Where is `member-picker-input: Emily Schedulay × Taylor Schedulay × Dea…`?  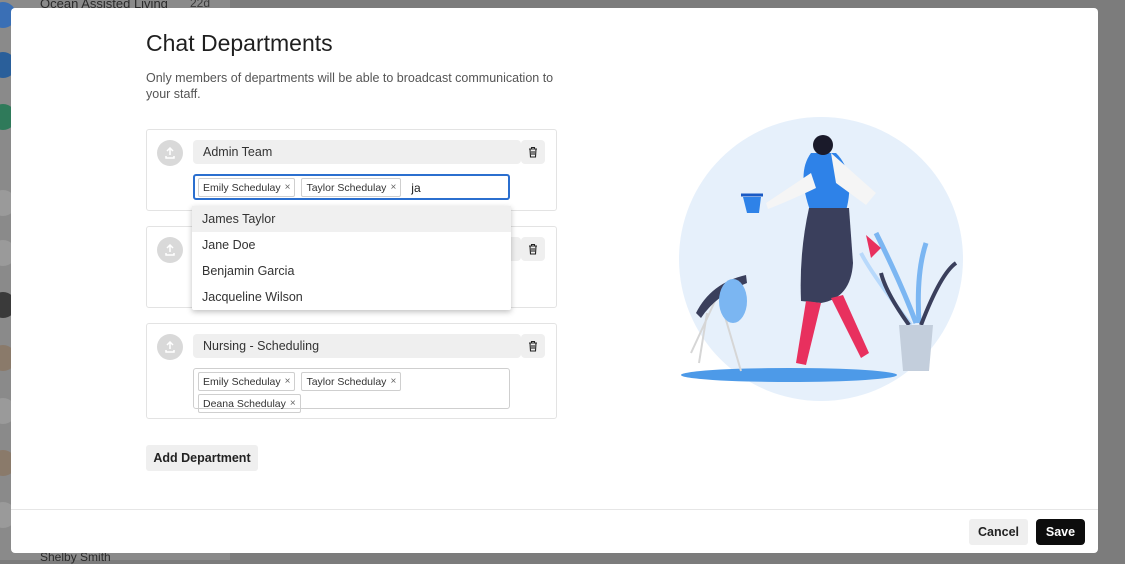 member-picker-input: Emily Schedulay × Taylor Schedulay × Dea… is located at coordinates (351, 390).